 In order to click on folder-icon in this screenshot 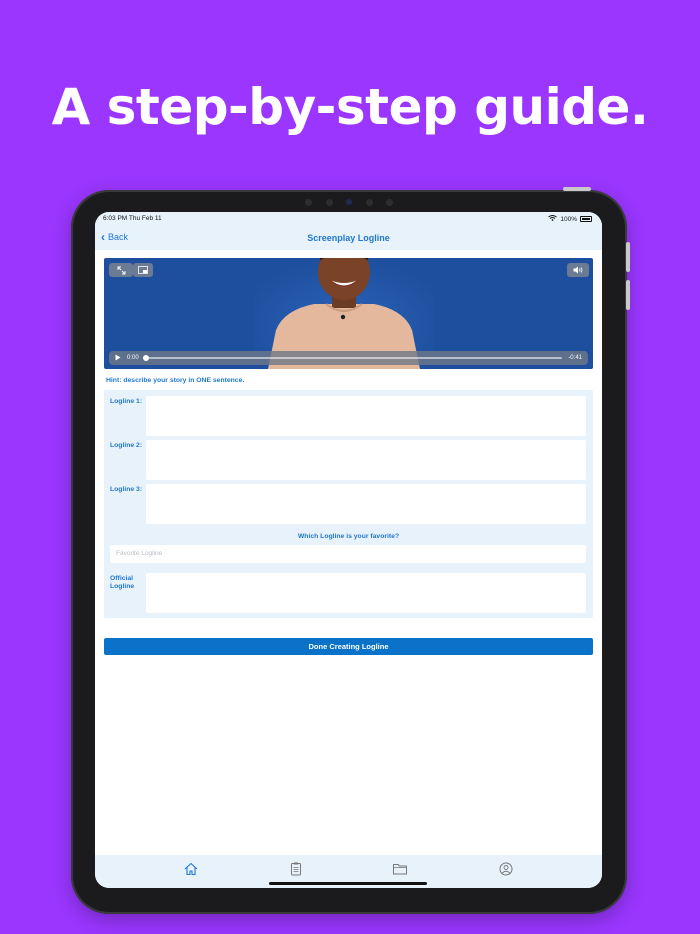, I will do `click(400, 869)`.